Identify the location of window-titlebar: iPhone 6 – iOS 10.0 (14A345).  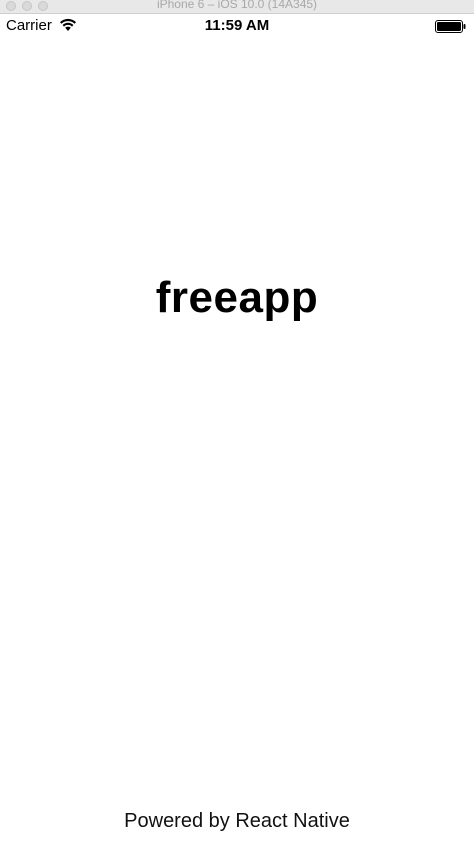
(237, 7).